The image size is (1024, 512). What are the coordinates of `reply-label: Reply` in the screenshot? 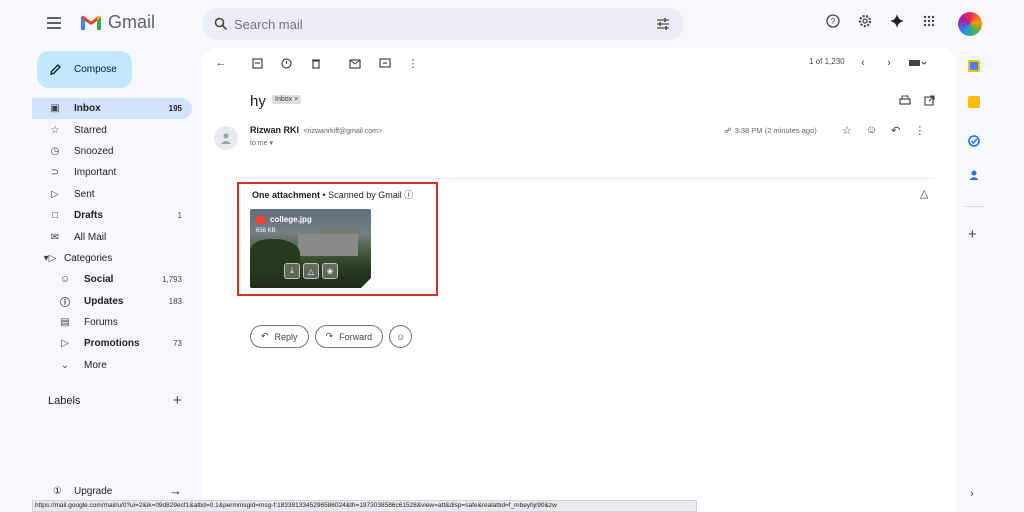 It's located at (286, 336).